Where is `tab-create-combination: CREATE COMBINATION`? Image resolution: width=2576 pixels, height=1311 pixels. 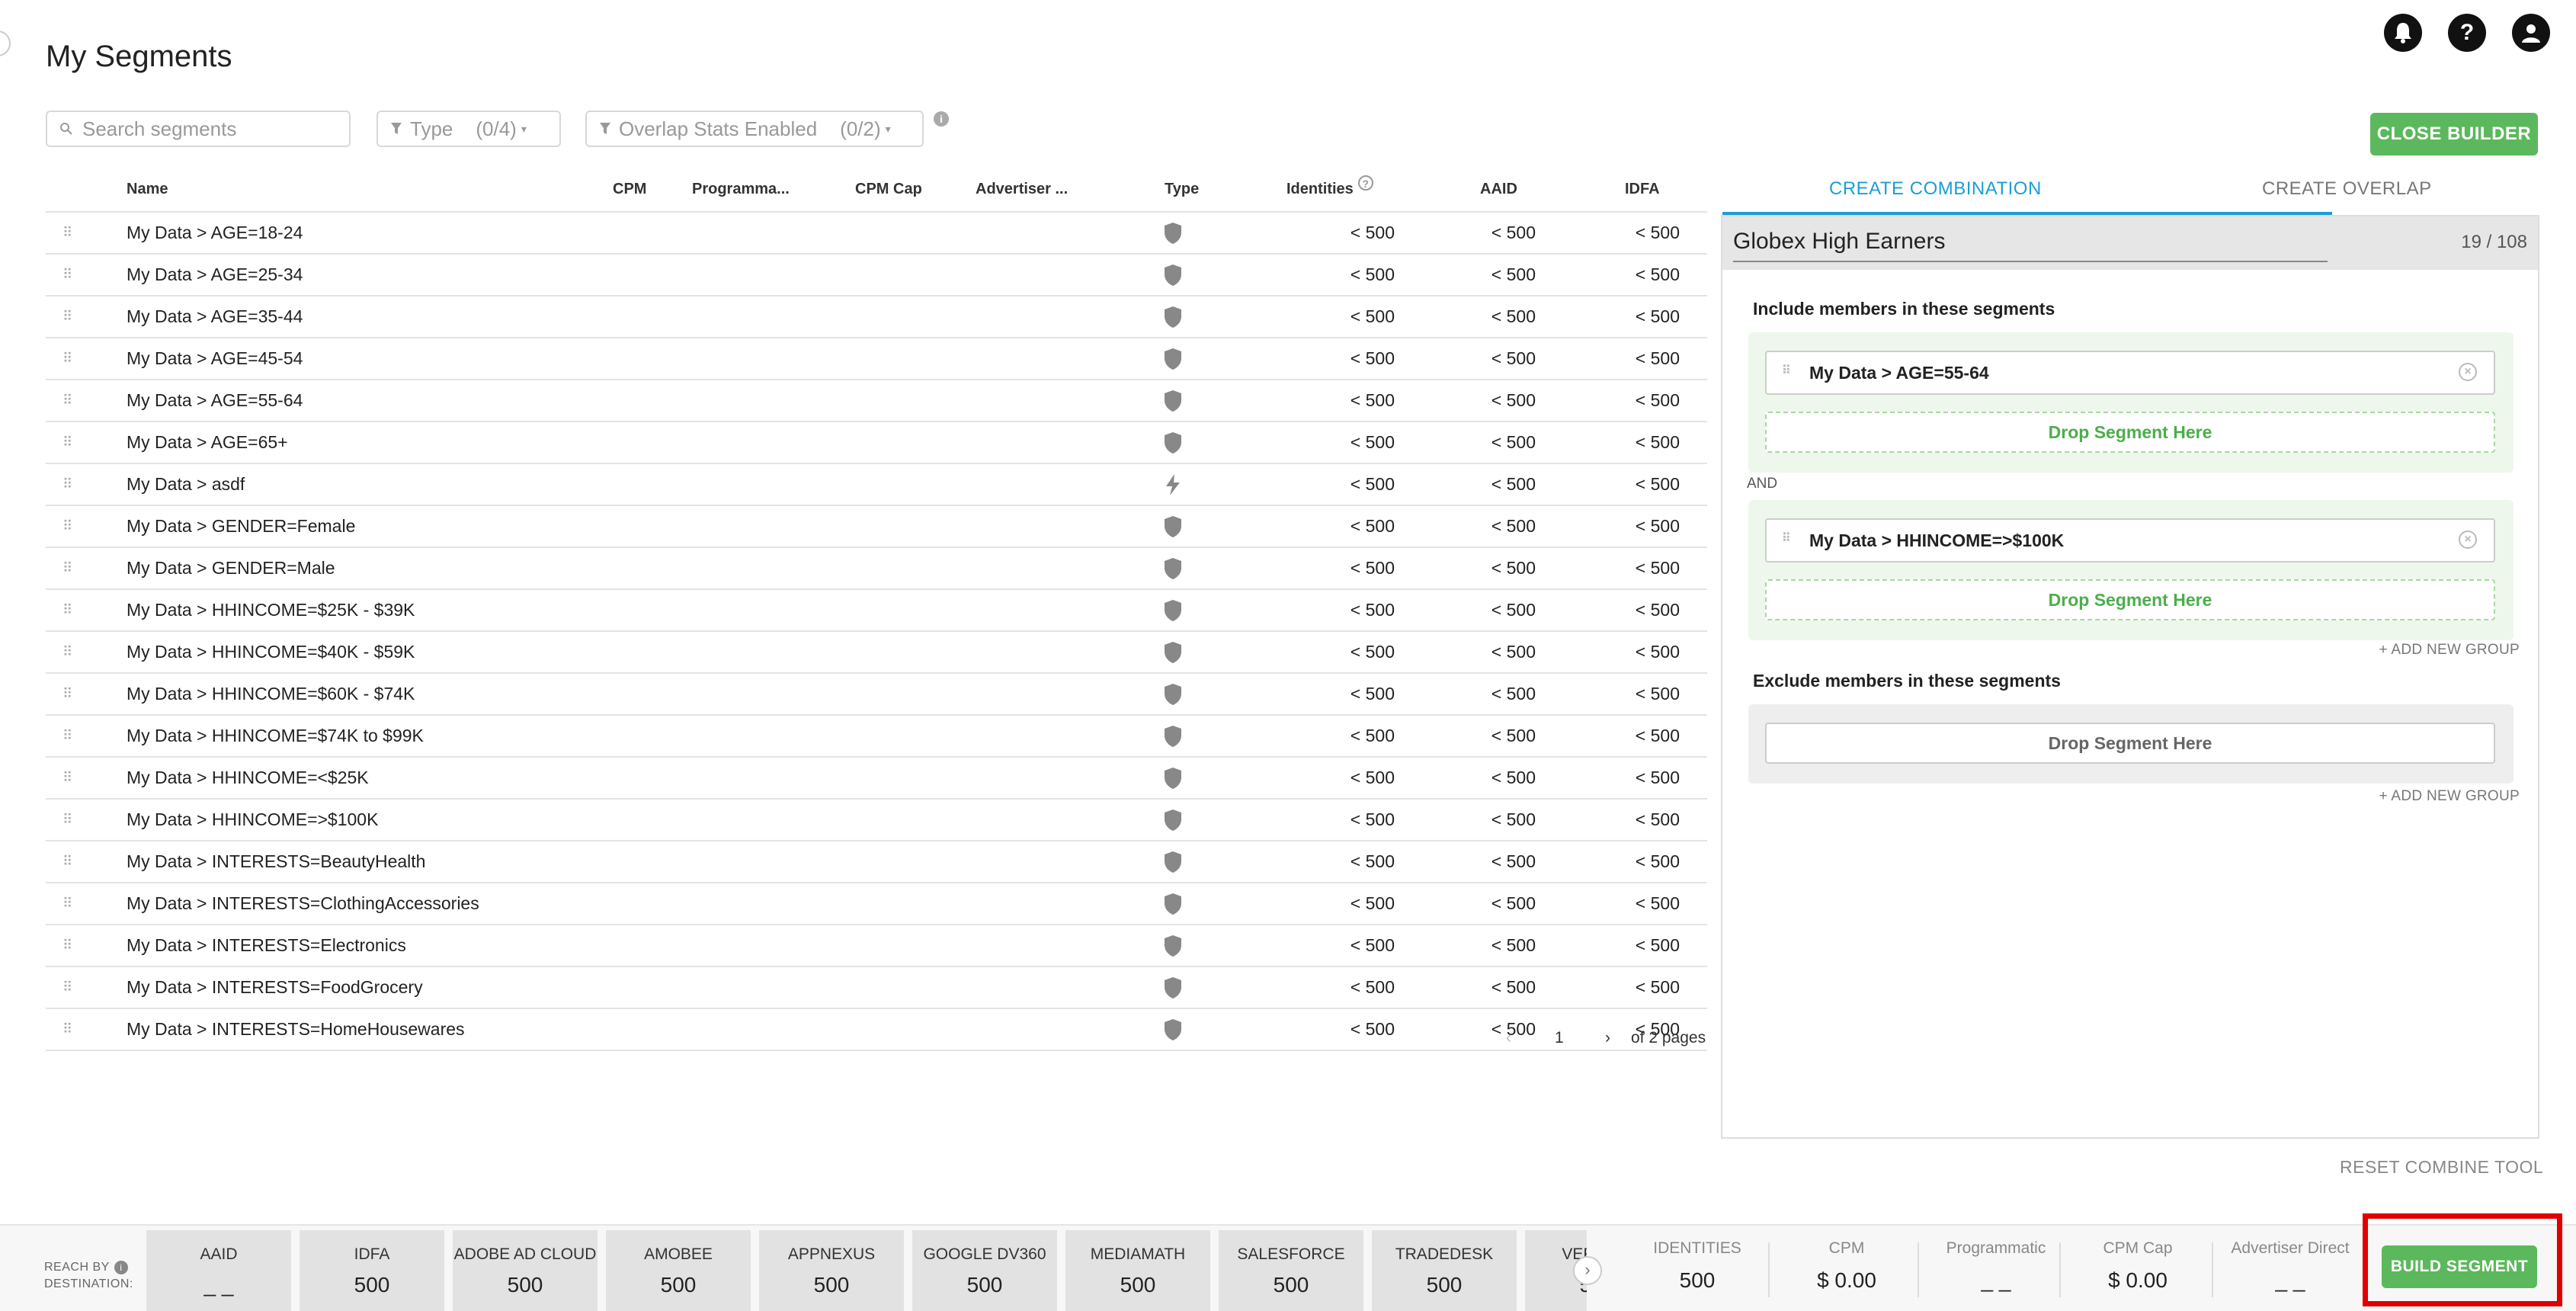
tab-create-combination: CREATE COMBINATION is located at coordinates (1935, 189).